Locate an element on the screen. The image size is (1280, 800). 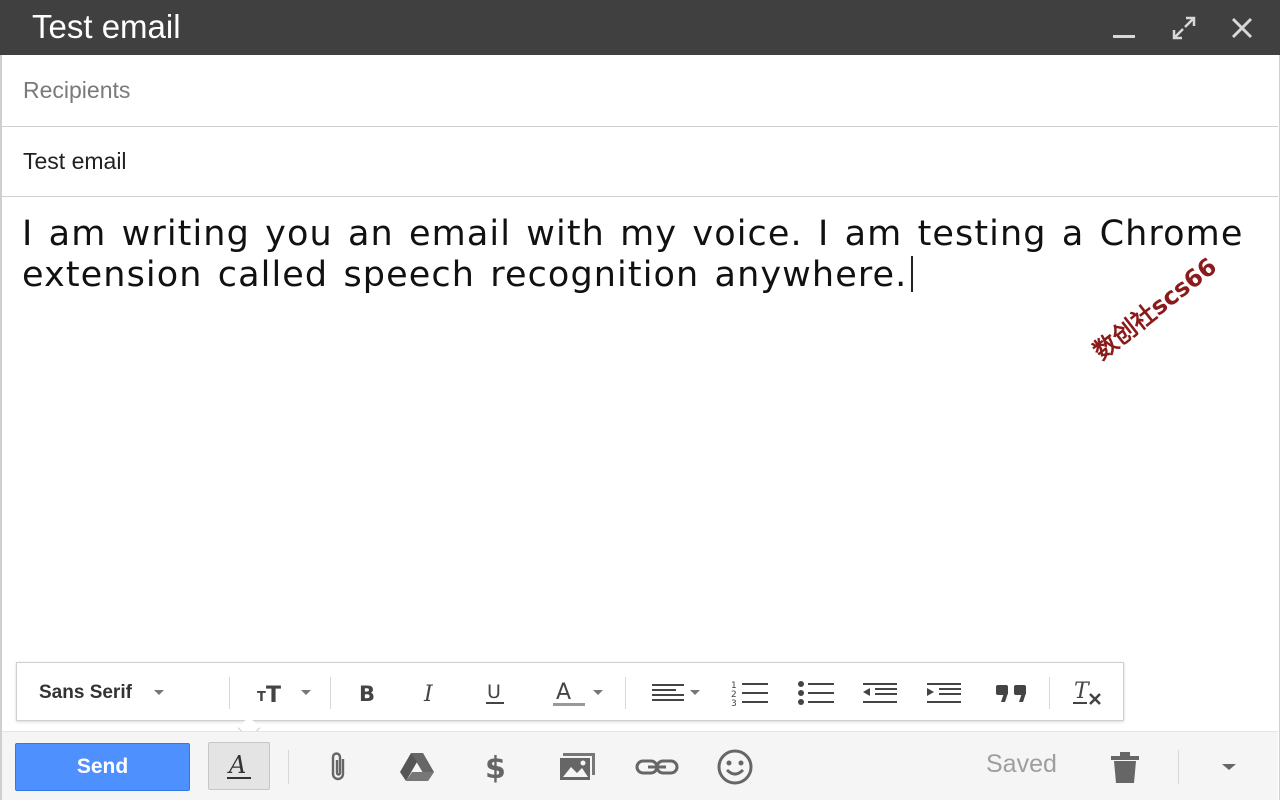
close-button is located at coordinates (1242, 27).